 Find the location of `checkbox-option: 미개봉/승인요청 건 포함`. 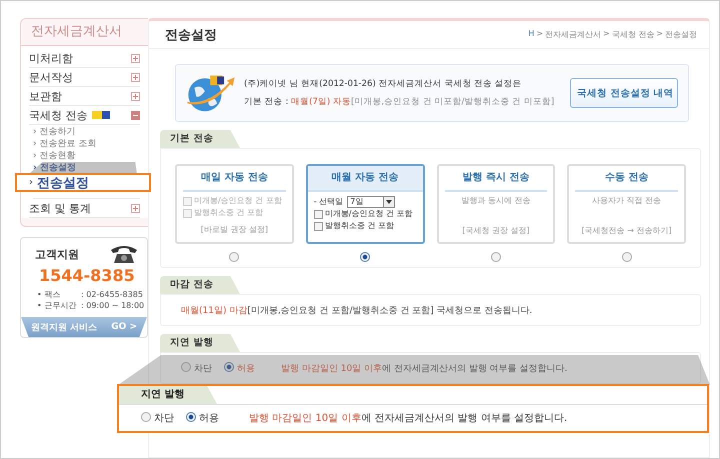

checkbox-option: 미개봉/승인요청 건 포함 is located at coordinates (365, 214).